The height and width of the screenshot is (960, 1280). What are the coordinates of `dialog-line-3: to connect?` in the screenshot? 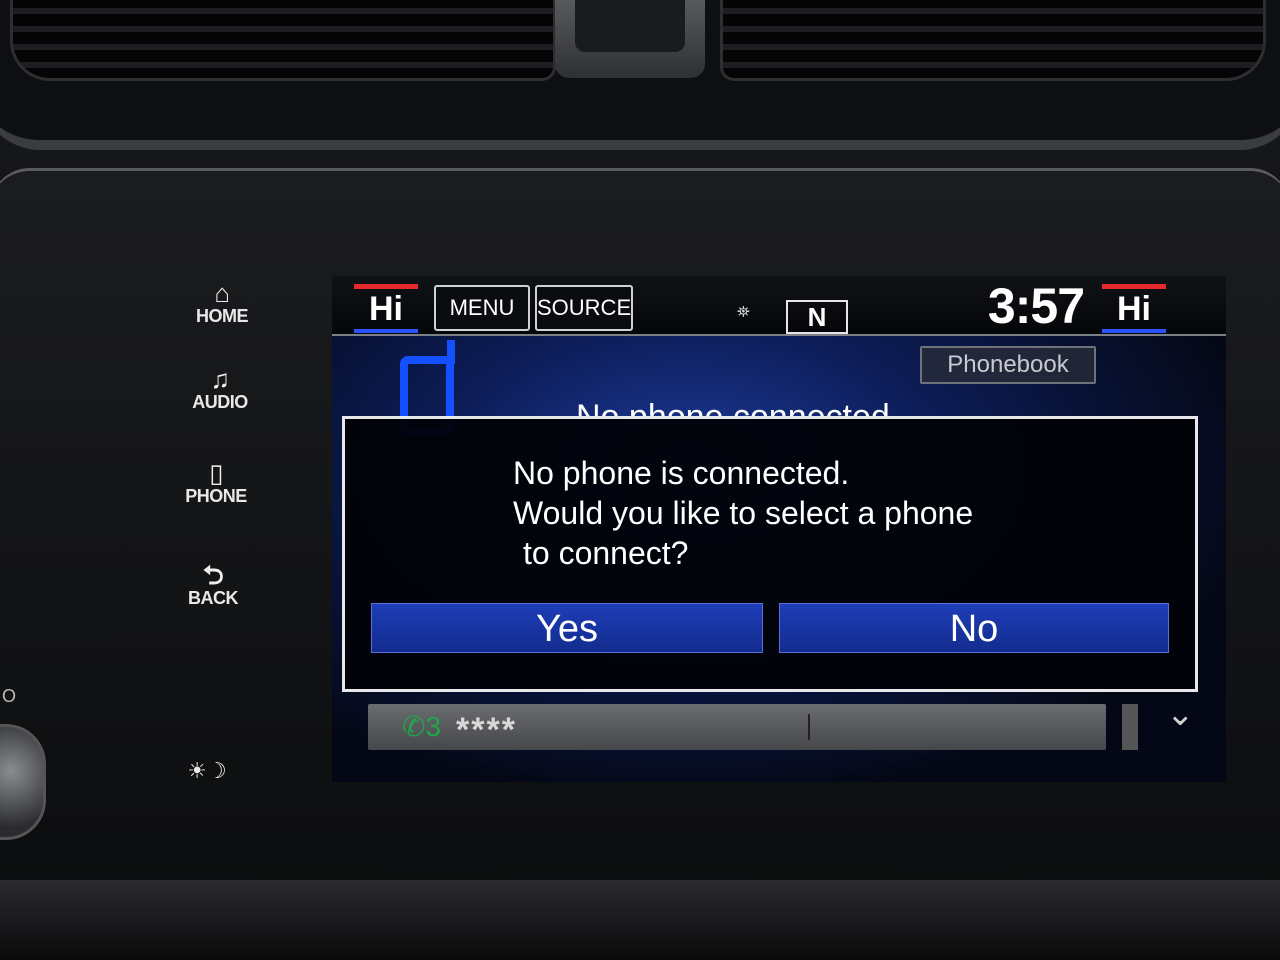 It's located at (606, 553).